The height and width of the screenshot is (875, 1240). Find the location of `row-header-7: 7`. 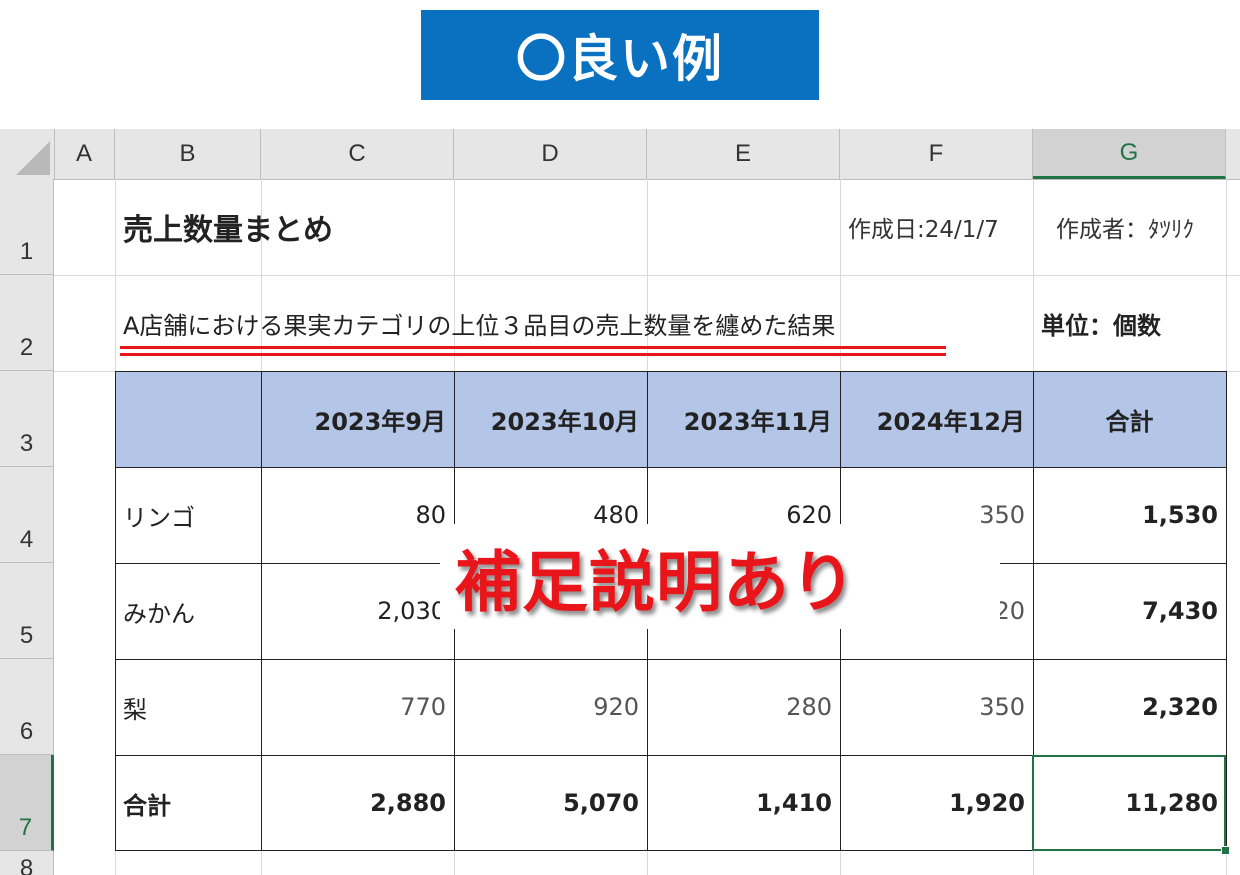

row-header-7: 7 is located at coordinates (27, 803).